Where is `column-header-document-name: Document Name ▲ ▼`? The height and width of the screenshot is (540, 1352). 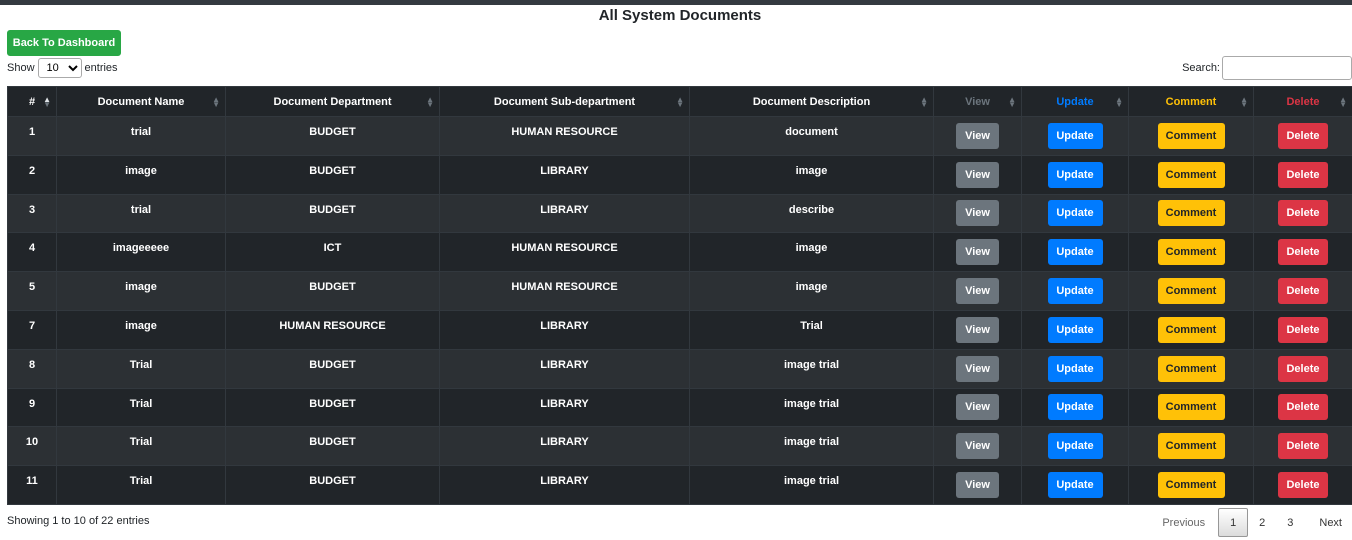 column-header-document-name: Document Name ▲ ▼ is located at coordinates (141, 101).